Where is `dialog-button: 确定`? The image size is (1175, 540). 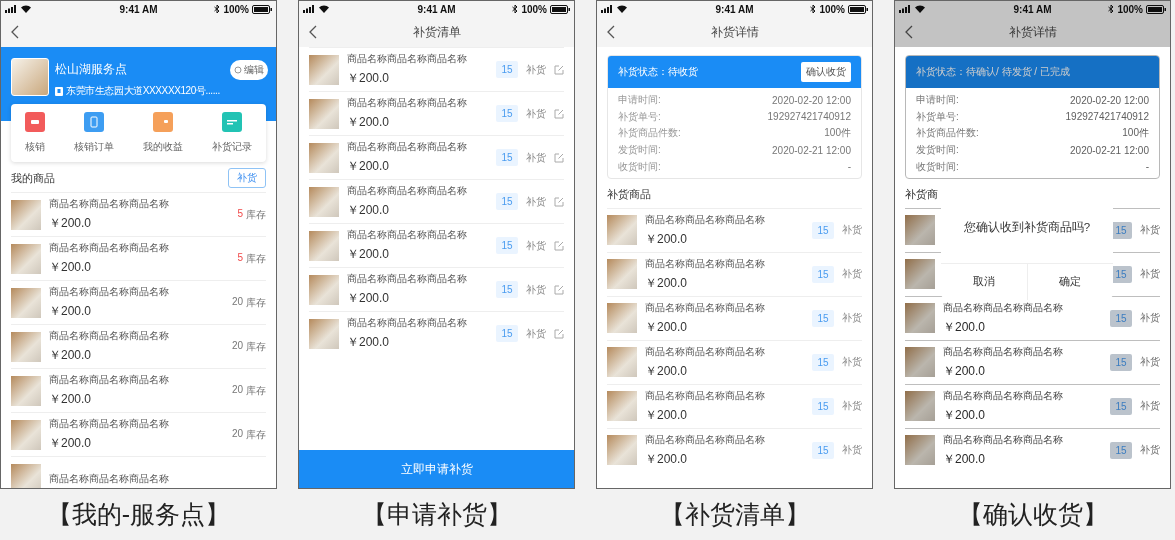
dialog-button: 确定 is located at coordinates (1069, 282).